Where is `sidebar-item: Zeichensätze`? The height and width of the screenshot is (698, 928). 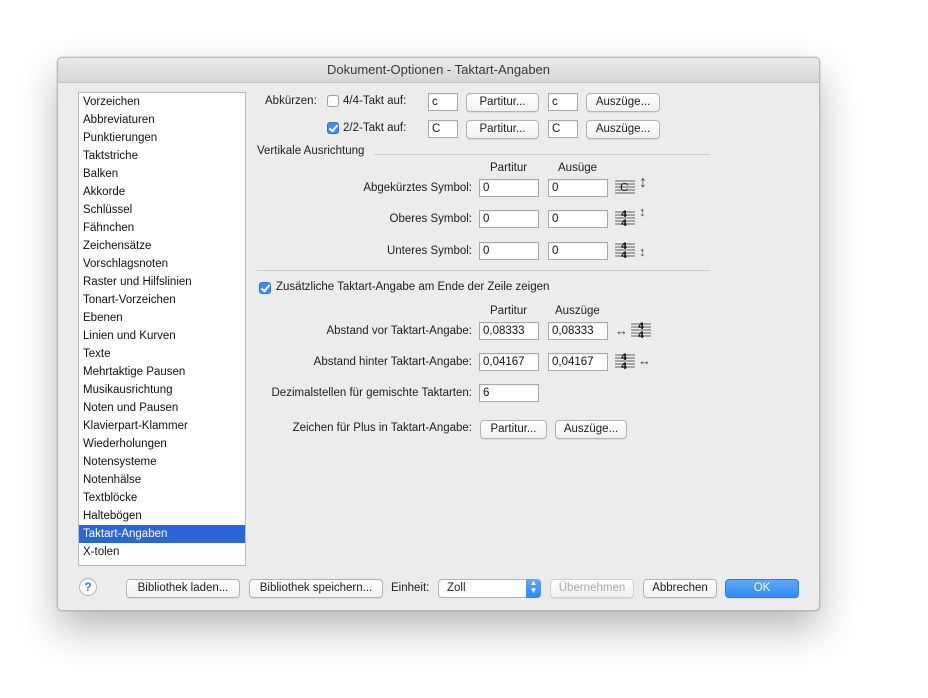
sidebar-item: Zeichensätze is located at coordinates (162, 246).